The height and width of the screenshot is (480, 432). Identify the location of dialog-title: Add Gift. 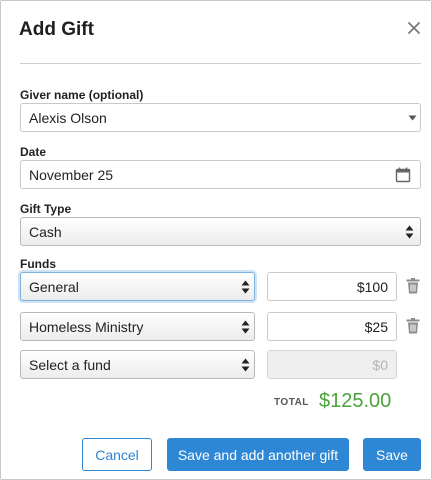
(56, 29).